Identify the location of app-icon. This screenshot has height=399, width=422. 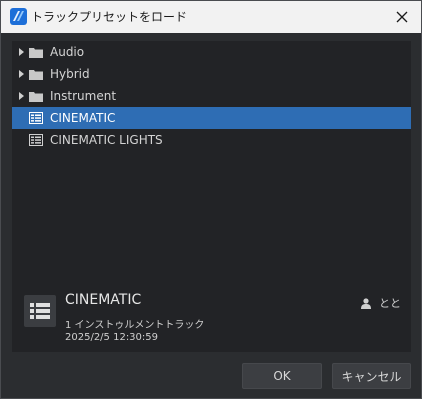
(18, 16).